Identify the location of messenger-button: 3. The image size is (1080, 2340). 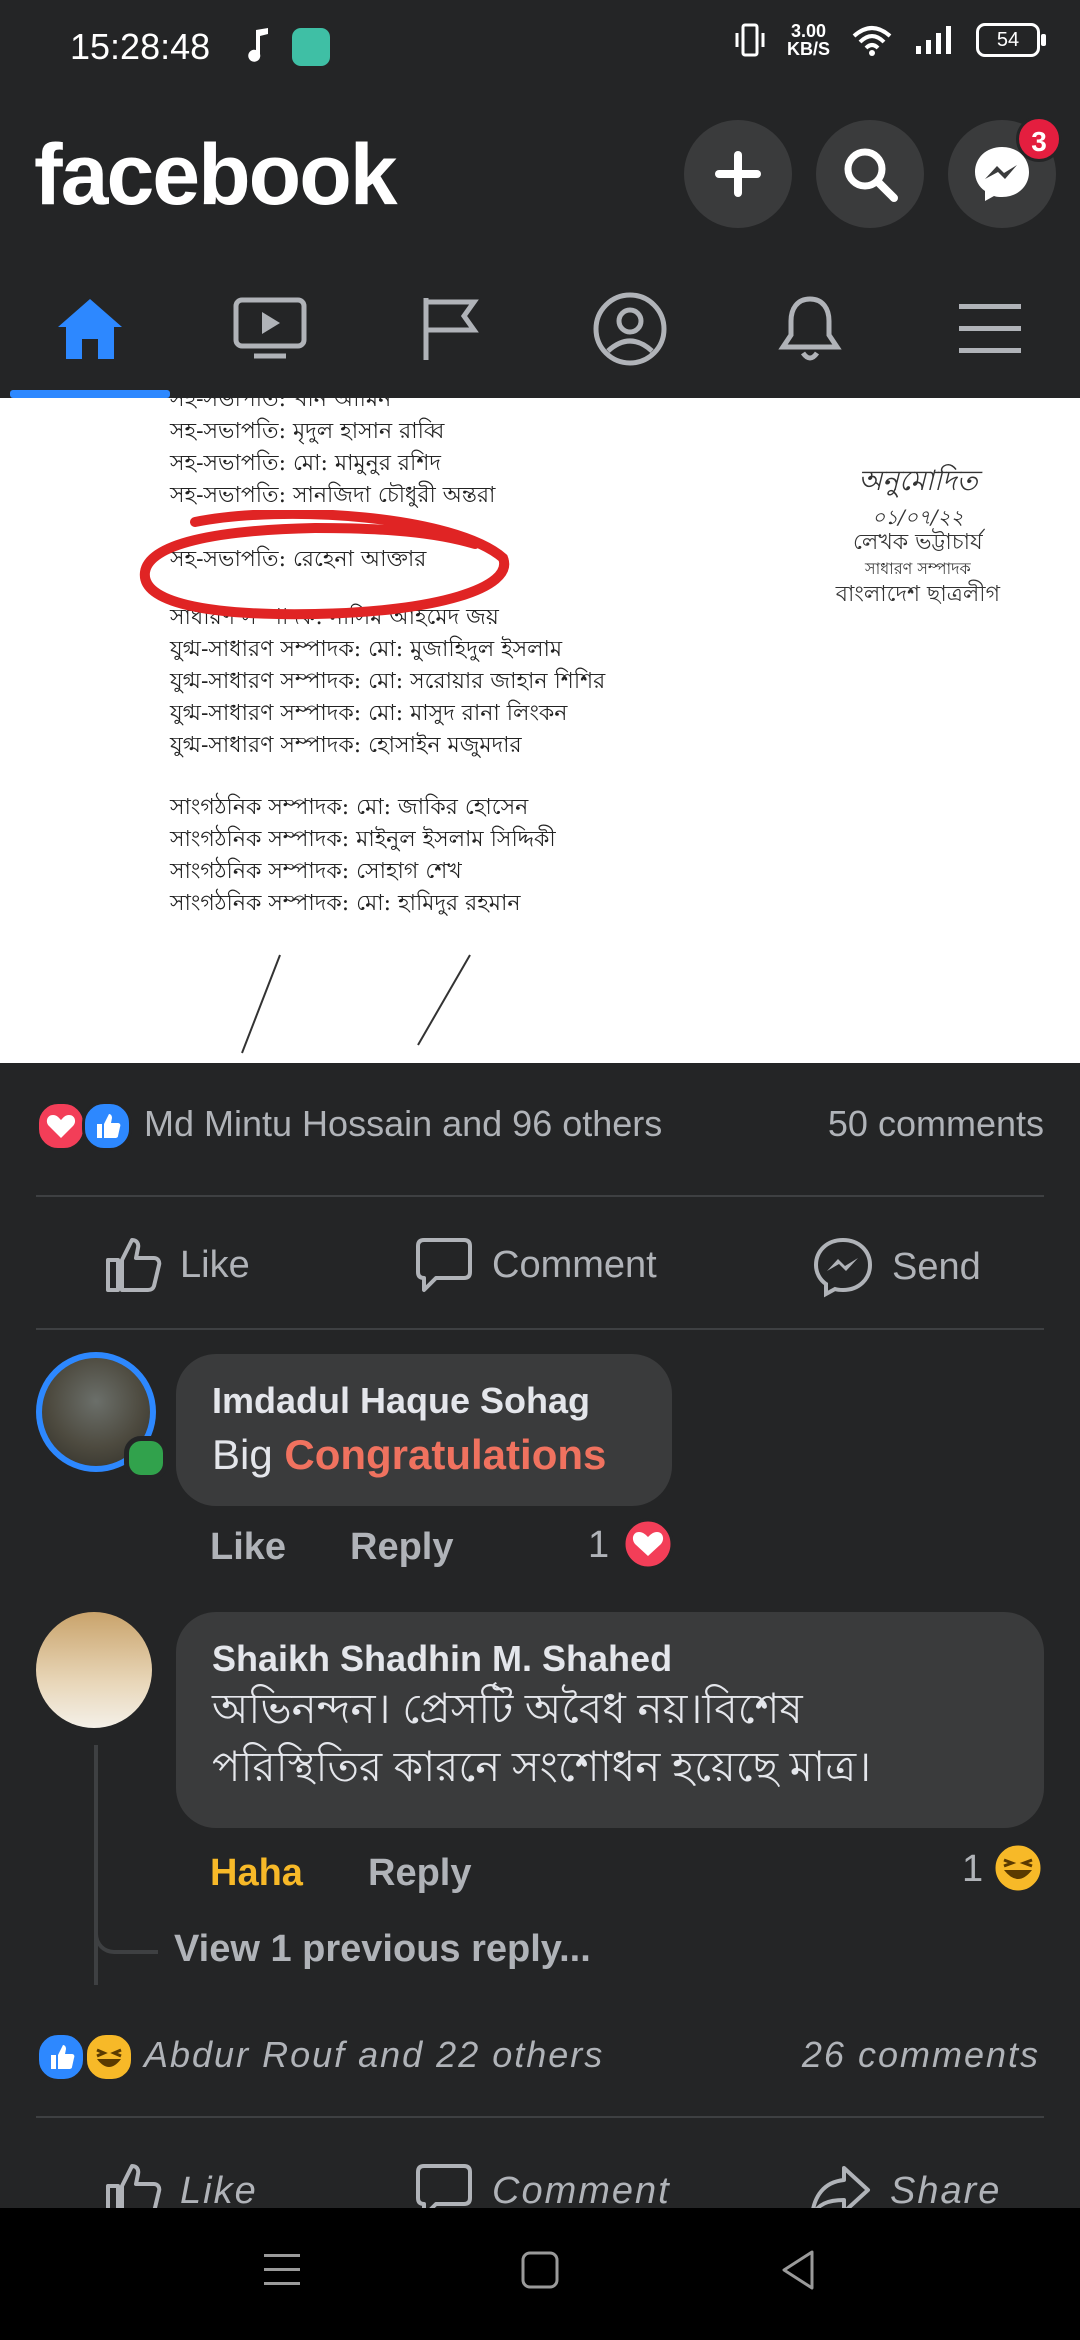
(1005, 172).